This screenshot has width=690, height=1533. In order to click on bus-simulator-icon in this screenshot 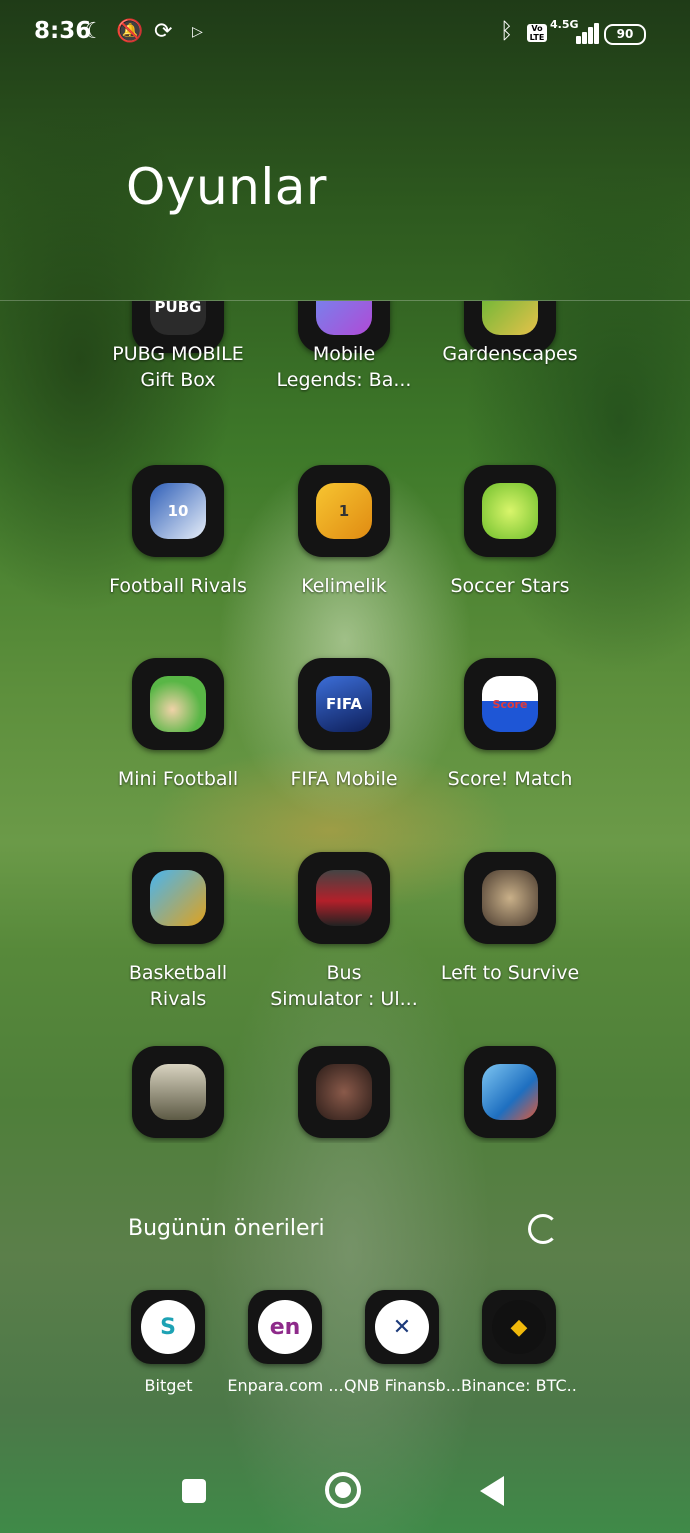, I will do `click(344, 898)`.